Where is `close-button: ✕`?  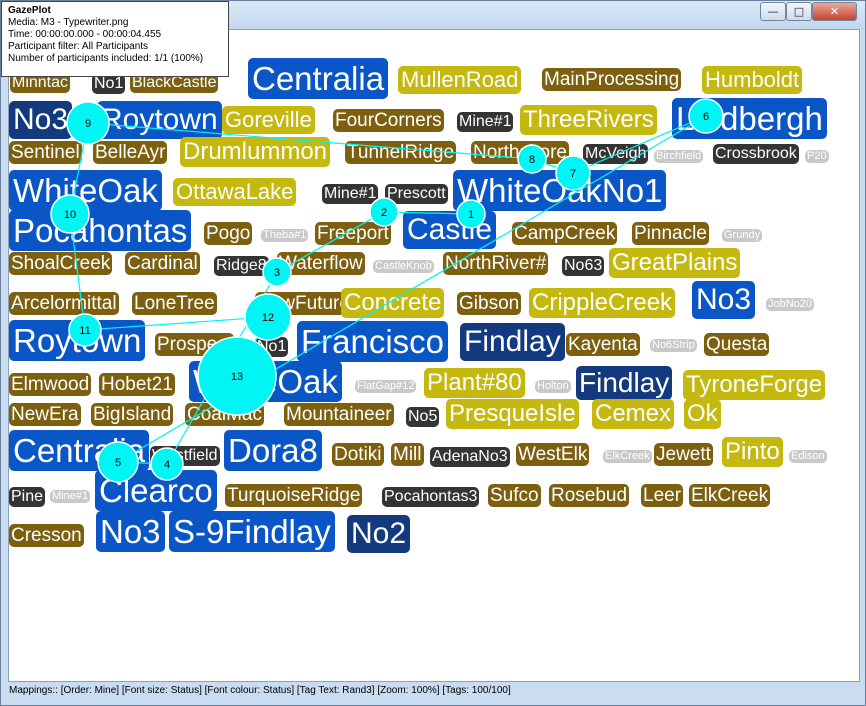
close-button: ✕ is located at coordinates (834, 11).